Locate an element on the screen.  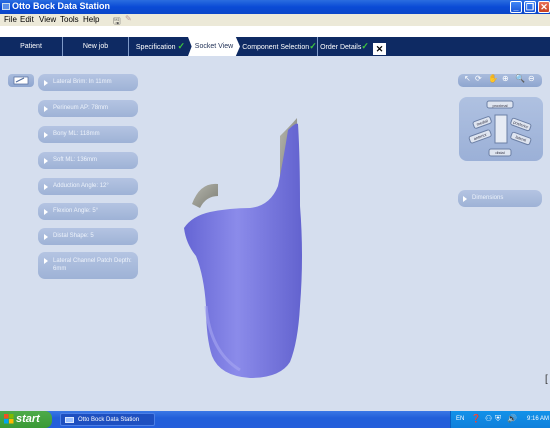
volume-icon: 🔊 is located at coordinates (512, 418).